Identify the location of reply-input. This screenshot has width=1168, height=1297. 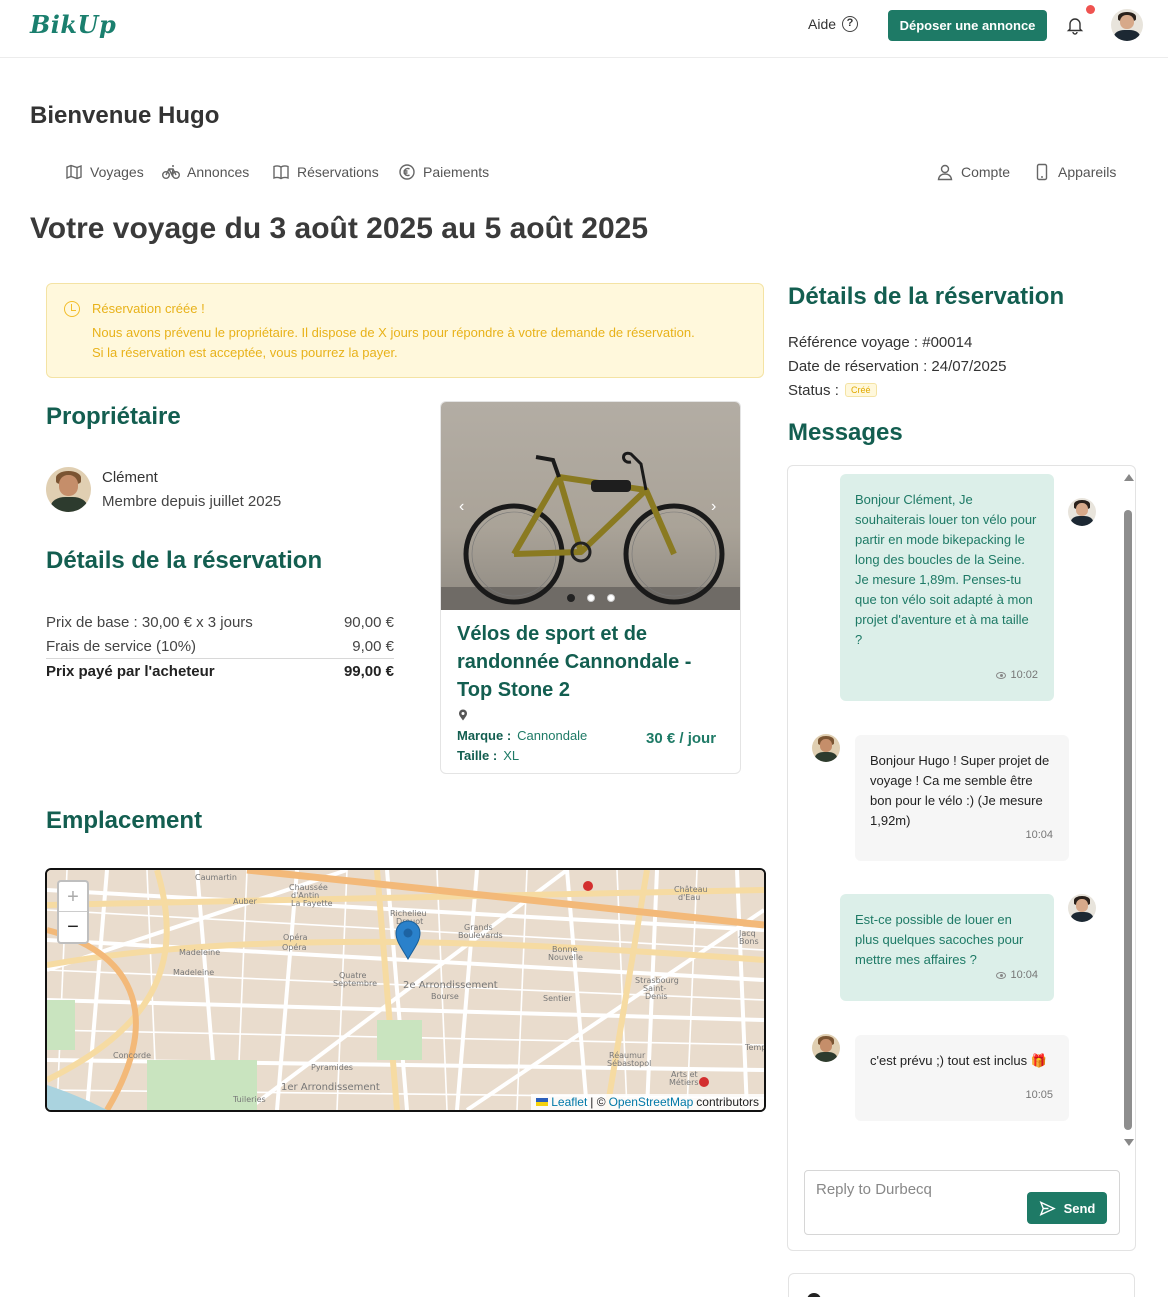
(916, 1189).